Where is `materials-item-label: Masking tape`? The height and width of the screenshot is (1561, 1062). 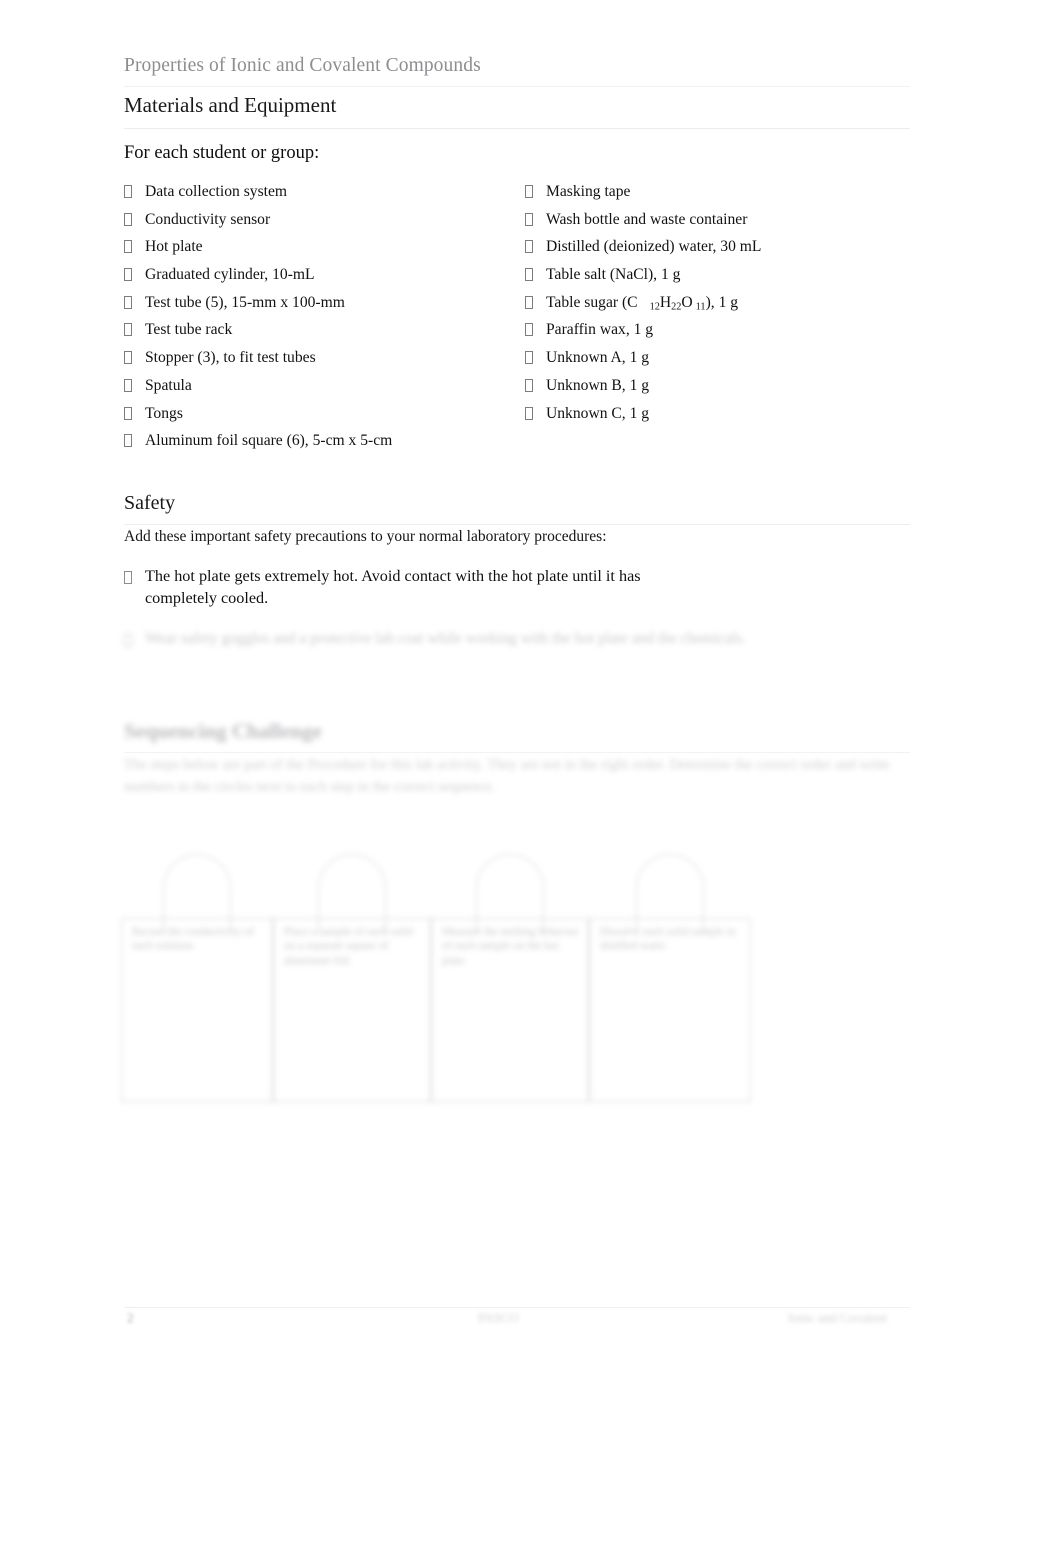 materials-item-label: Masking tape is located at coordinates (588, 191).